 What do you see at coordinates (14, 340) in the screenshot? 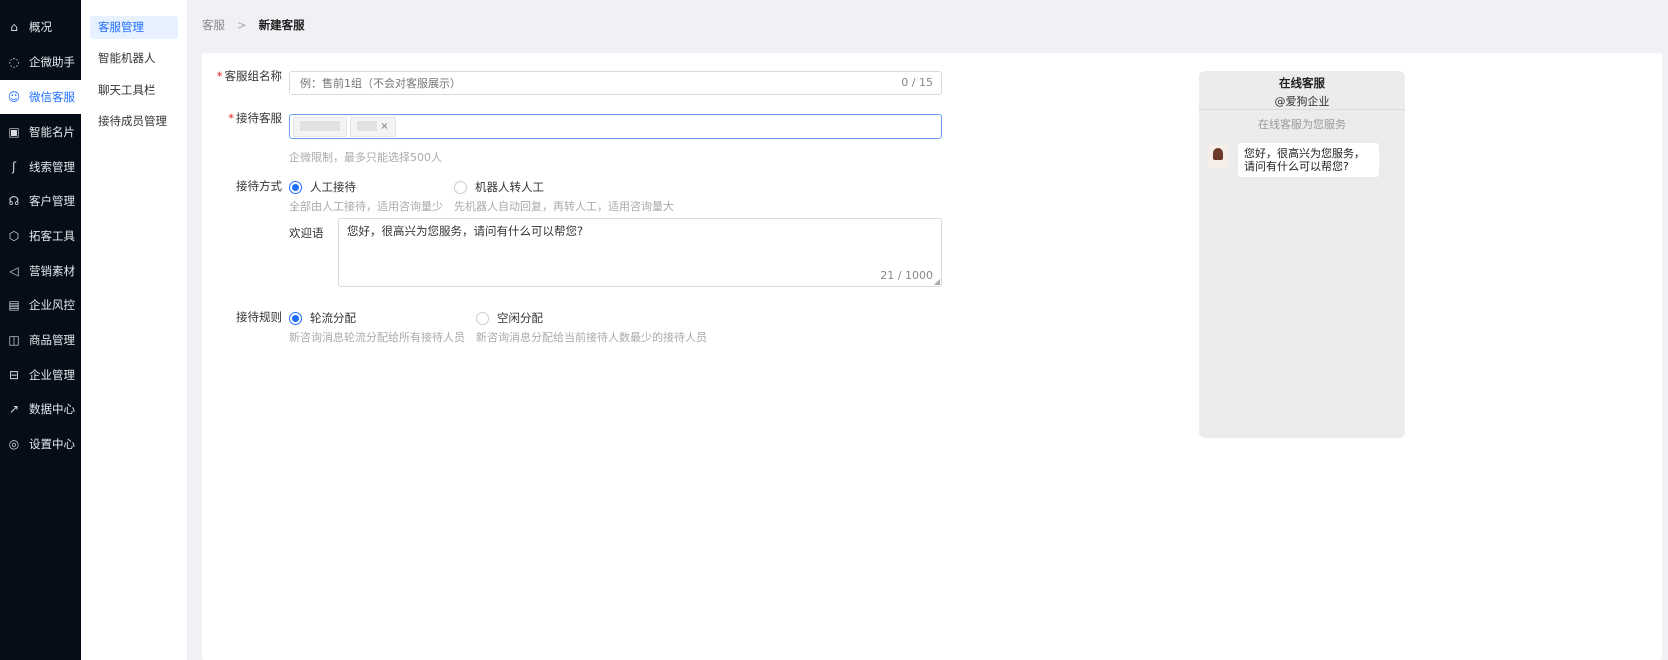
I see `bag-icon: ◫` at bounding box center [14, 340].